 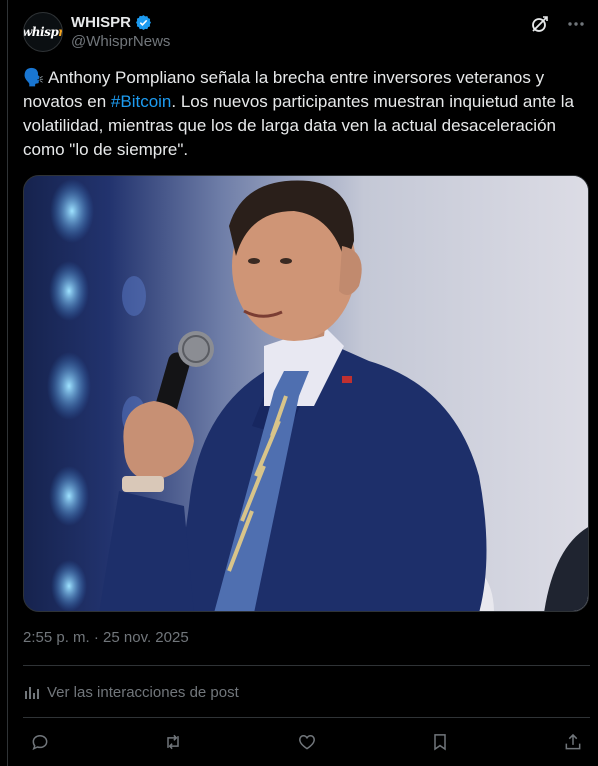 I want to click on author-names: WHISPR @WhisprNews, so click(x=120, y=32).